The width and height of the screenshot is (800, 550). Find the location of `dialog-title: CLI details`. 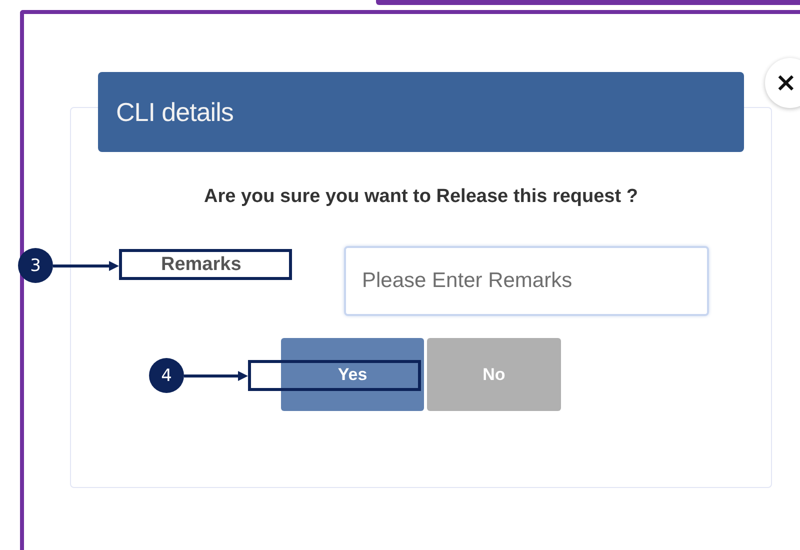

dialog-title: CLI details is located at coordinates (175, 112).